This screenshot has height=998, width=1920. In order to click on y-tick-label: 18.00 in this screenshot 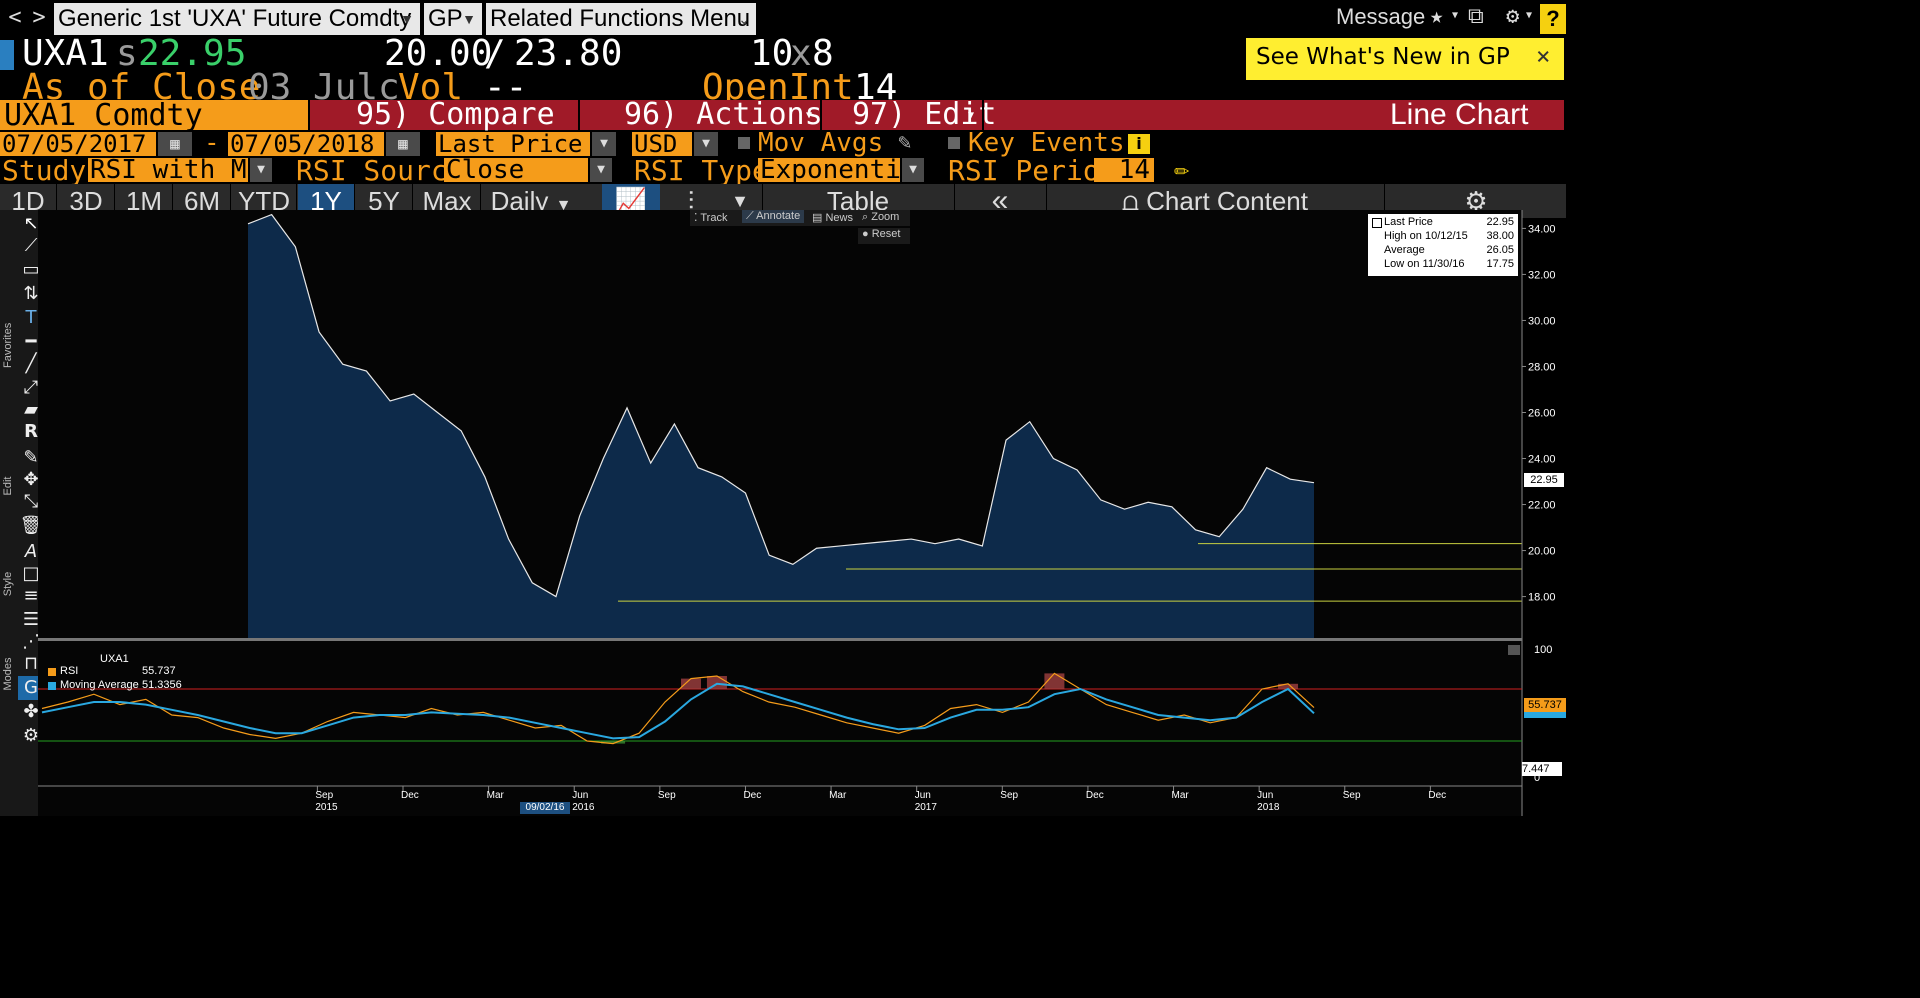, I will do `click(1542, 598)`.